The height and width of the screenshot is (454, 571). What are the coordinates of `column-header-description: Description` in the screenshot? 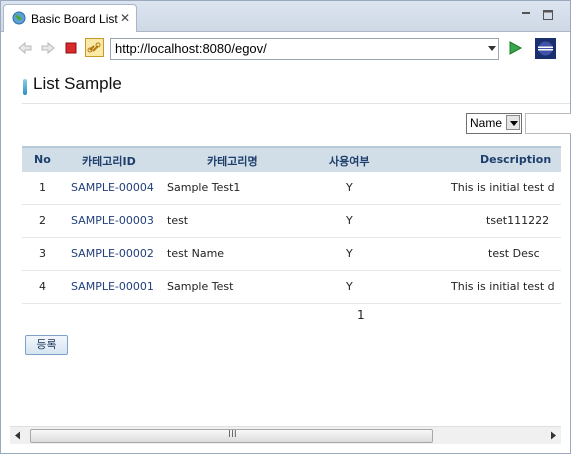 It's located at (516, 159).